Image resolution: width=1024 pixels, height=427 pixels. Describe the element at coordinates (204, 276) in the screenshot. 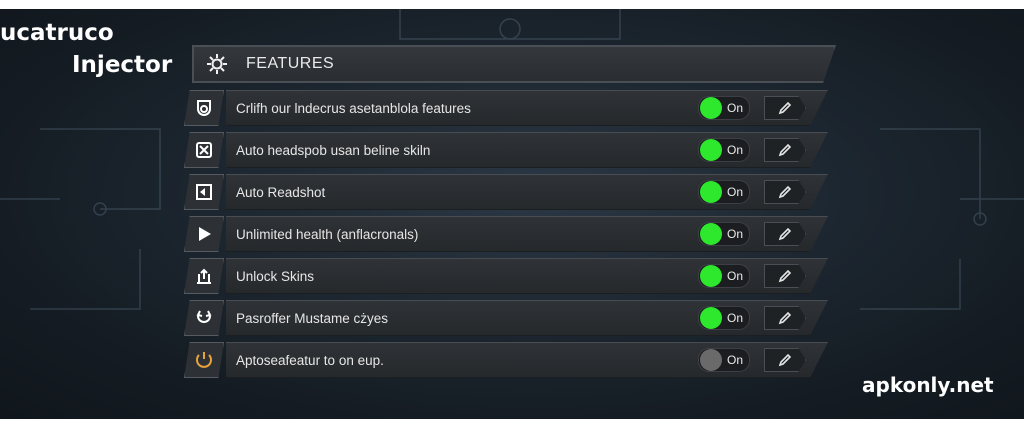

I see `unlock-icon` at that location.